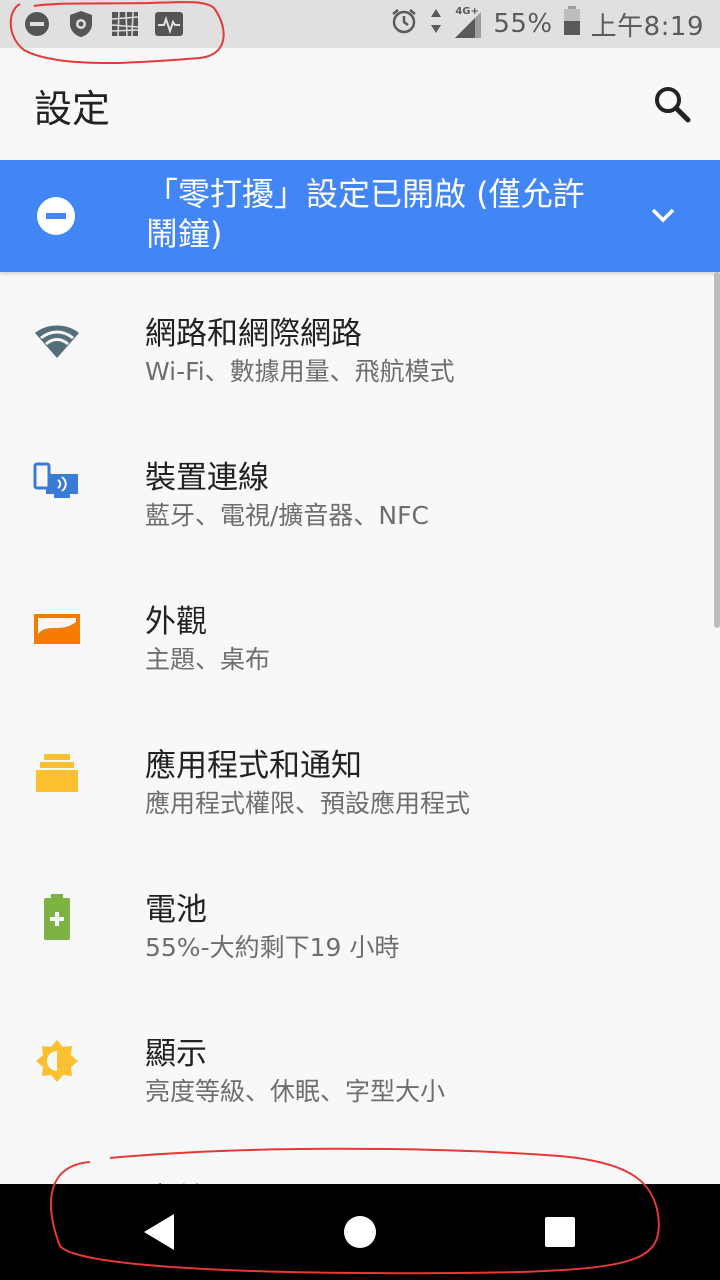 The image size is (720, 1280). I want to click on status-bar: 4G+ 55% 上午8:19, so click(360, 24).